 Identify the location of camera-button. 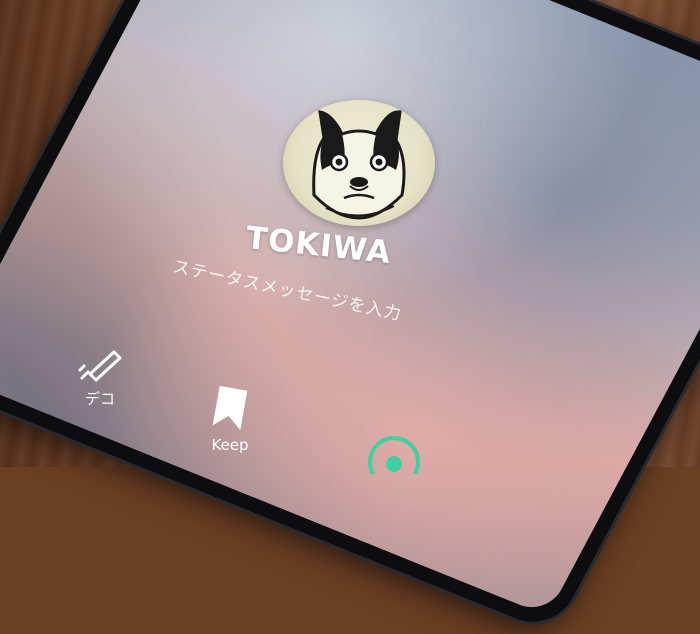
(394, 454).